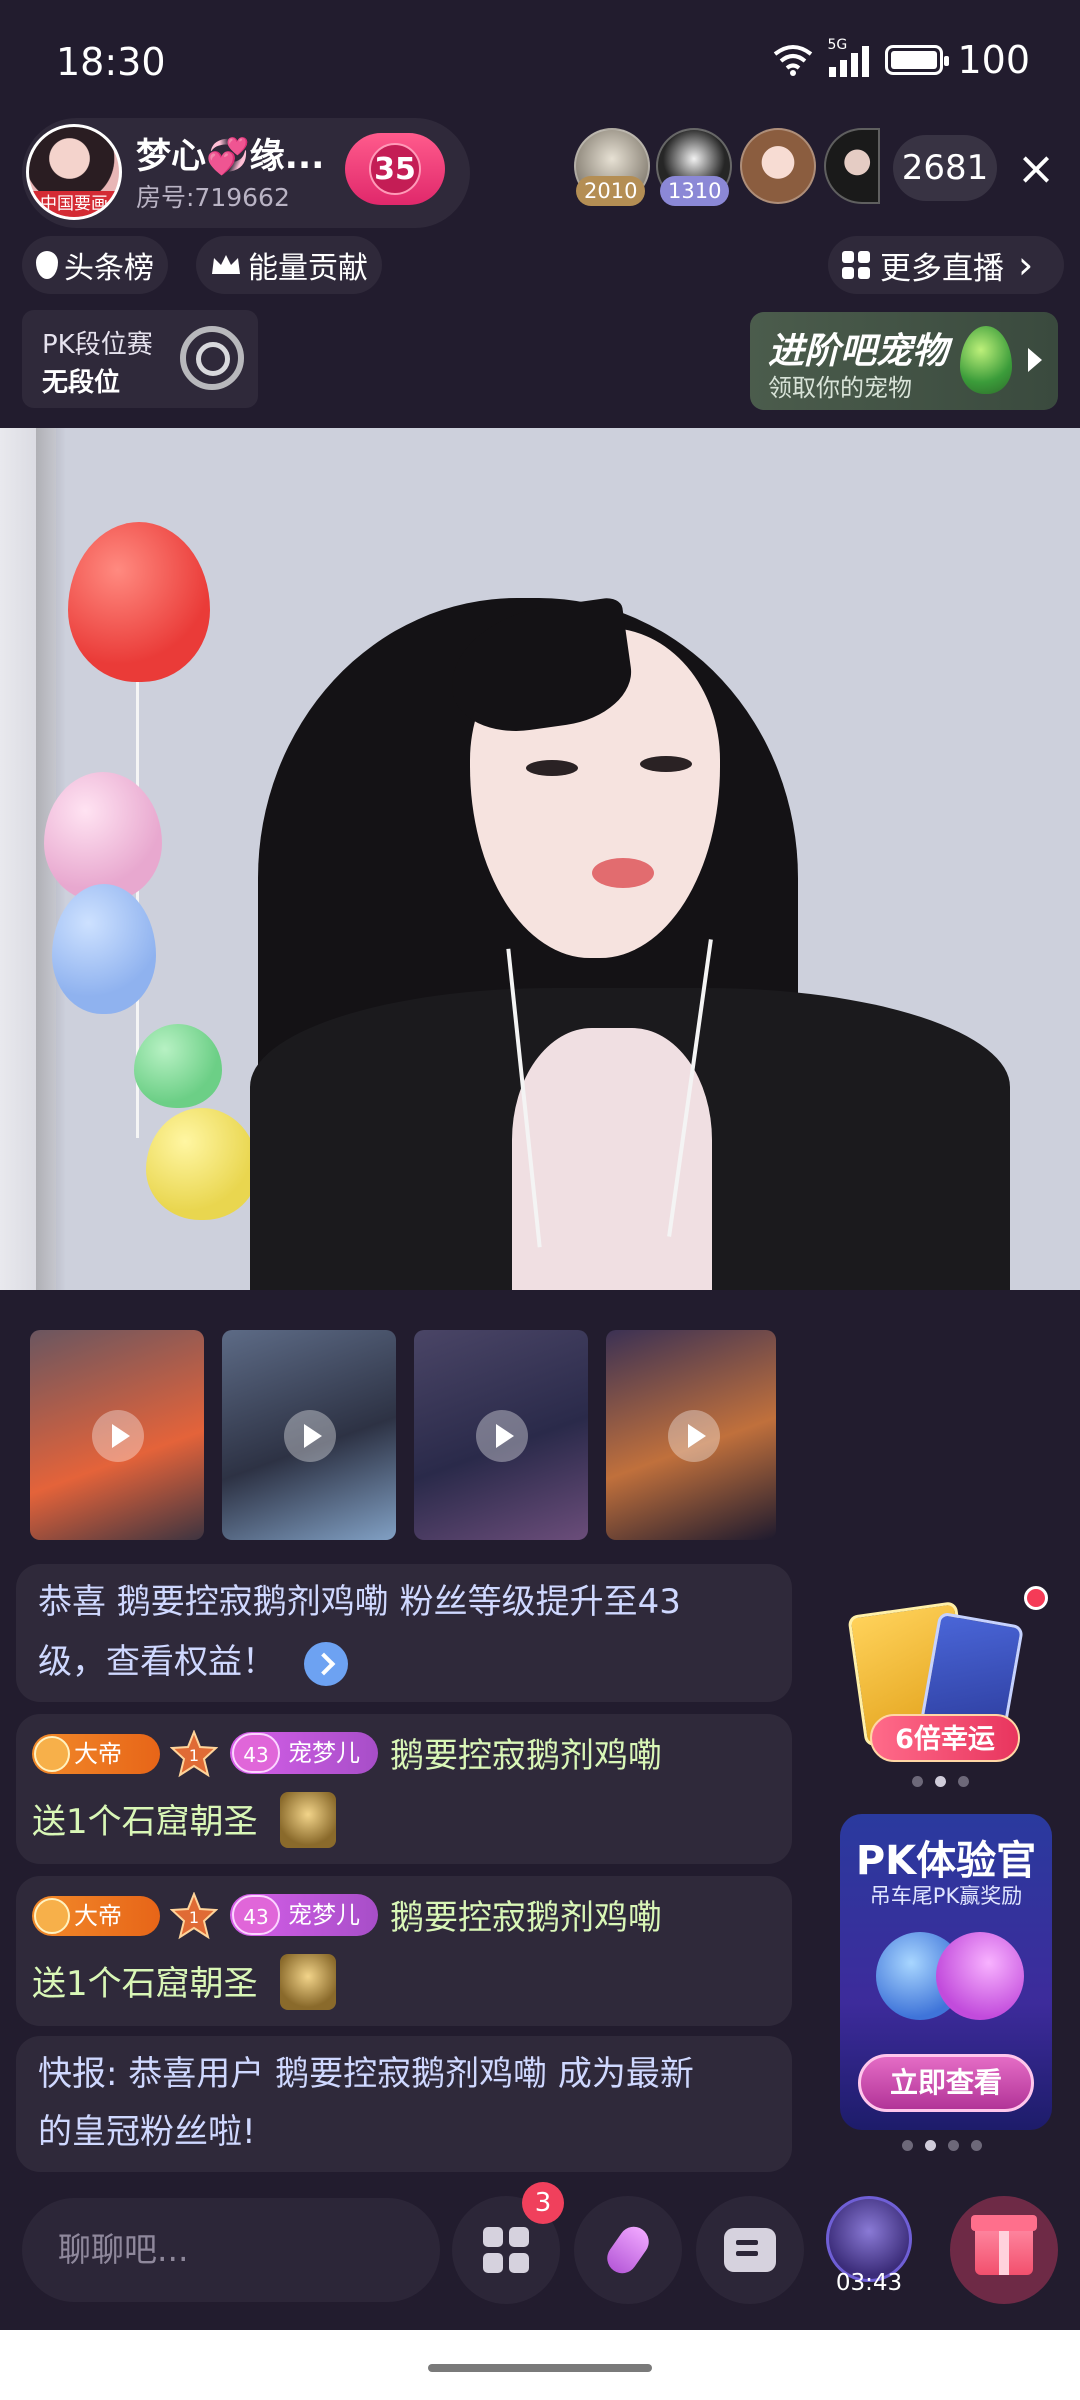 The height and width of the screenshot is (2400, 1080). I want to click on more-live-button: 更多直播 ›, so click(946, 265).